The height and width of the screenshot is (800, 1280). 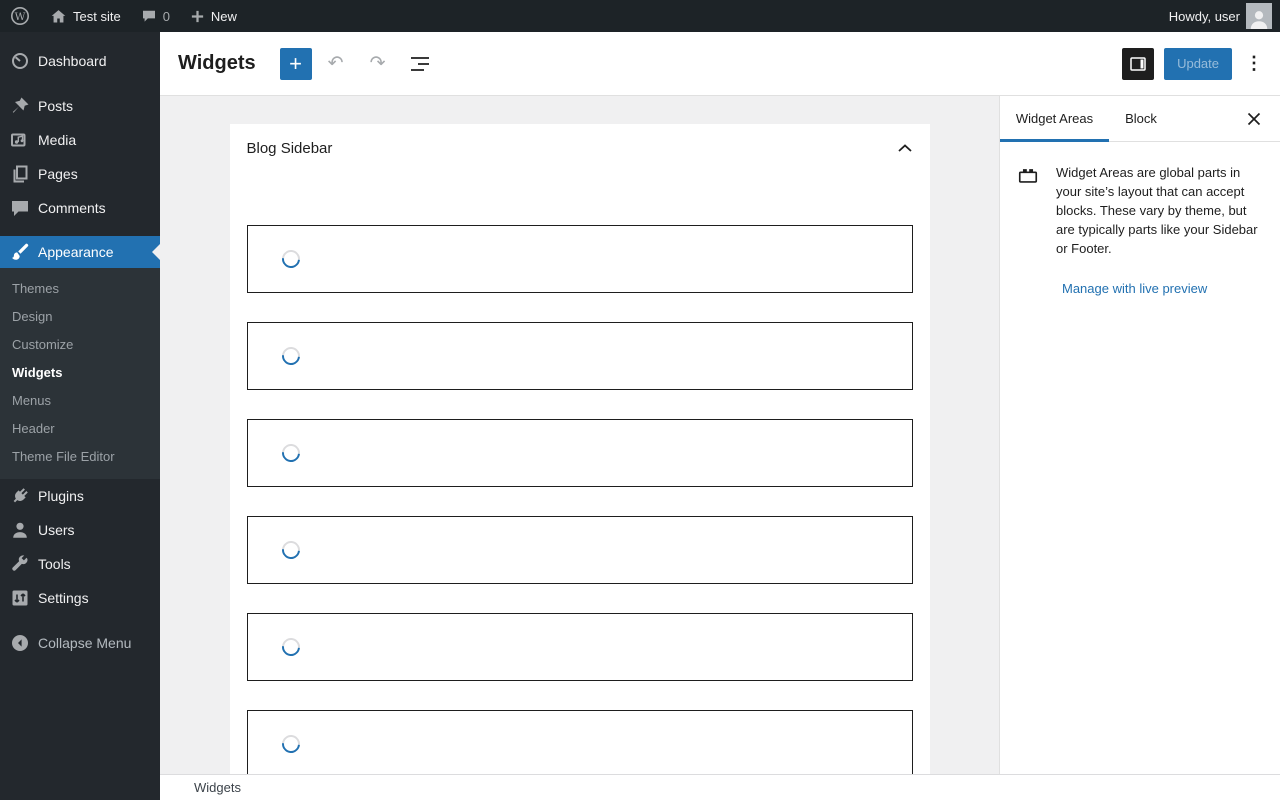 I want to click on collapse-arrow-icon, so click(x=20, y=643).